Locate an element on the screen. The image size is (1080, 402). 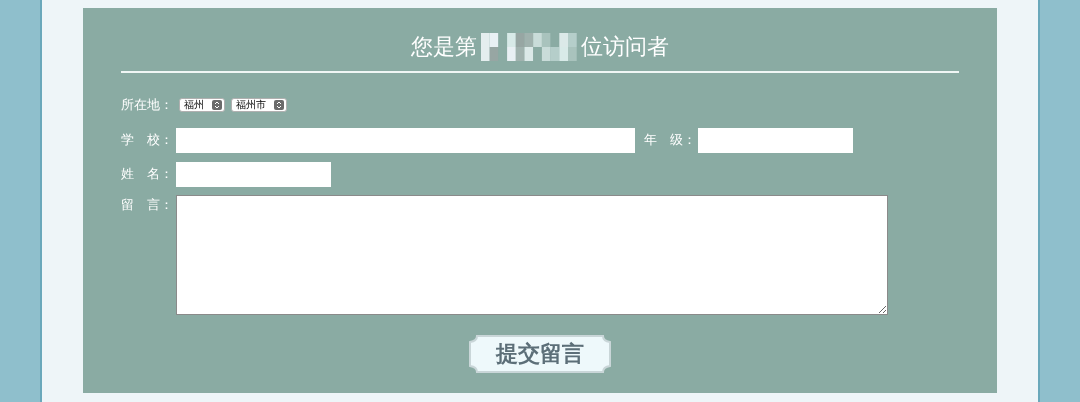
submit-button: 提交留言 is located at coordinates (540, 353).